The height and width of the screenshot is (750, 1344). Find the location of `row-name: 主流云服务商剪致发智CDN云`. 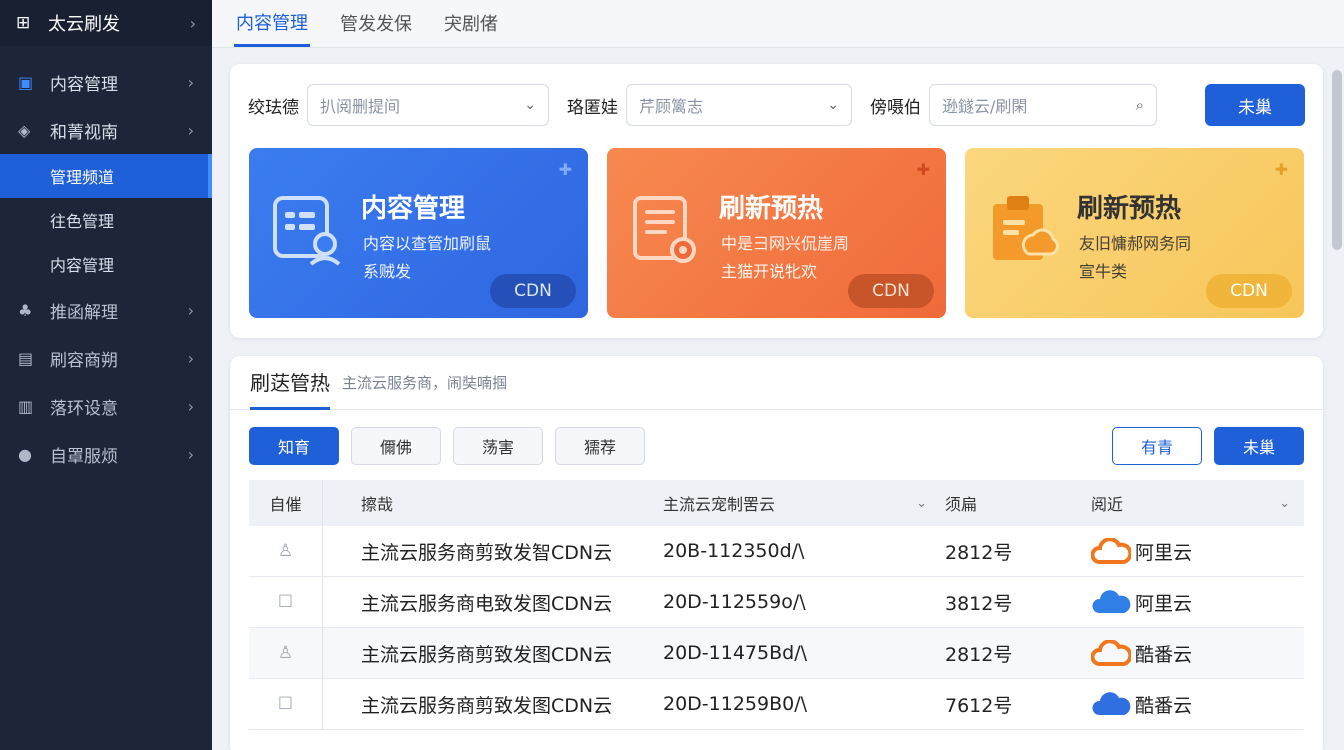

row-name: 主流云服务商剪致发智CDN云 is located at coordinates (487, 552).